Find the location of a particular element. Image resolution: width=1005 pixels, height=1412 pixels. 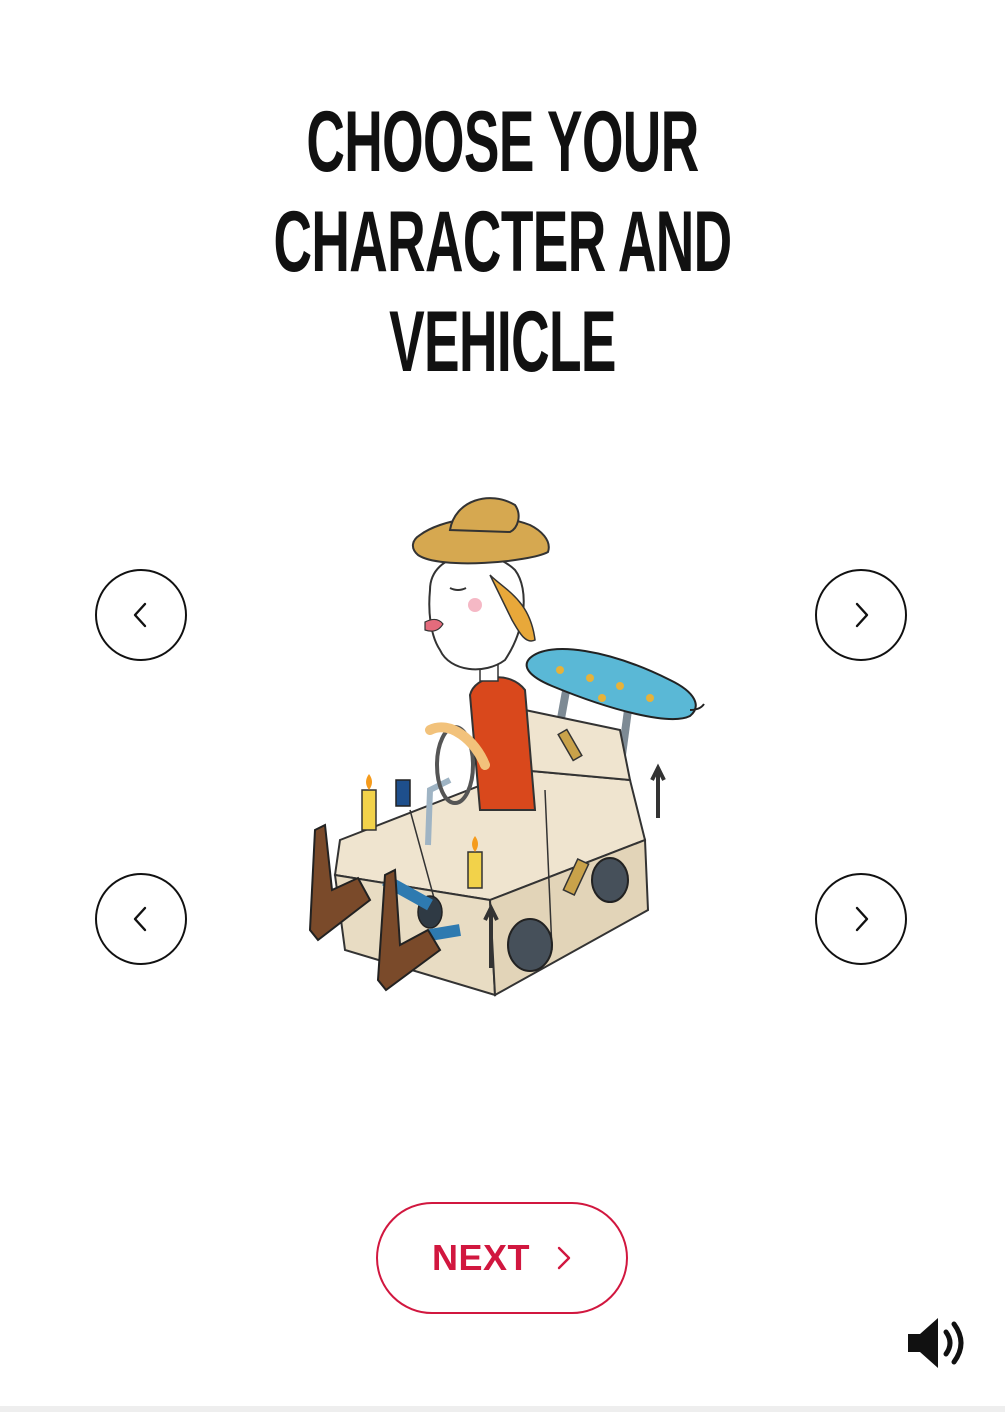

bottom-divider is located at coordinates (502, 1409).